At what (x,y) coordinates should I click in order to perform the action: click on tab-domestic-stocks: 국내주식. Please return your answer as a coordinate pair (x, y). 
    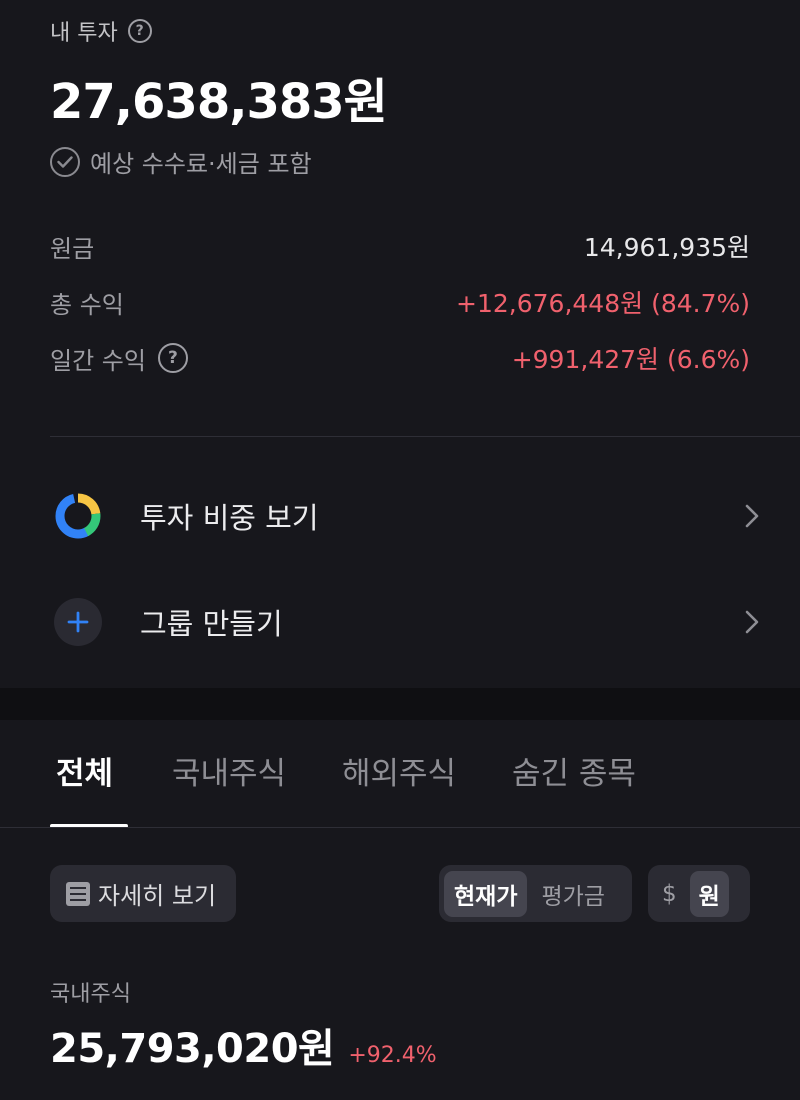
    Looking at the image, I should click on (229, 770).